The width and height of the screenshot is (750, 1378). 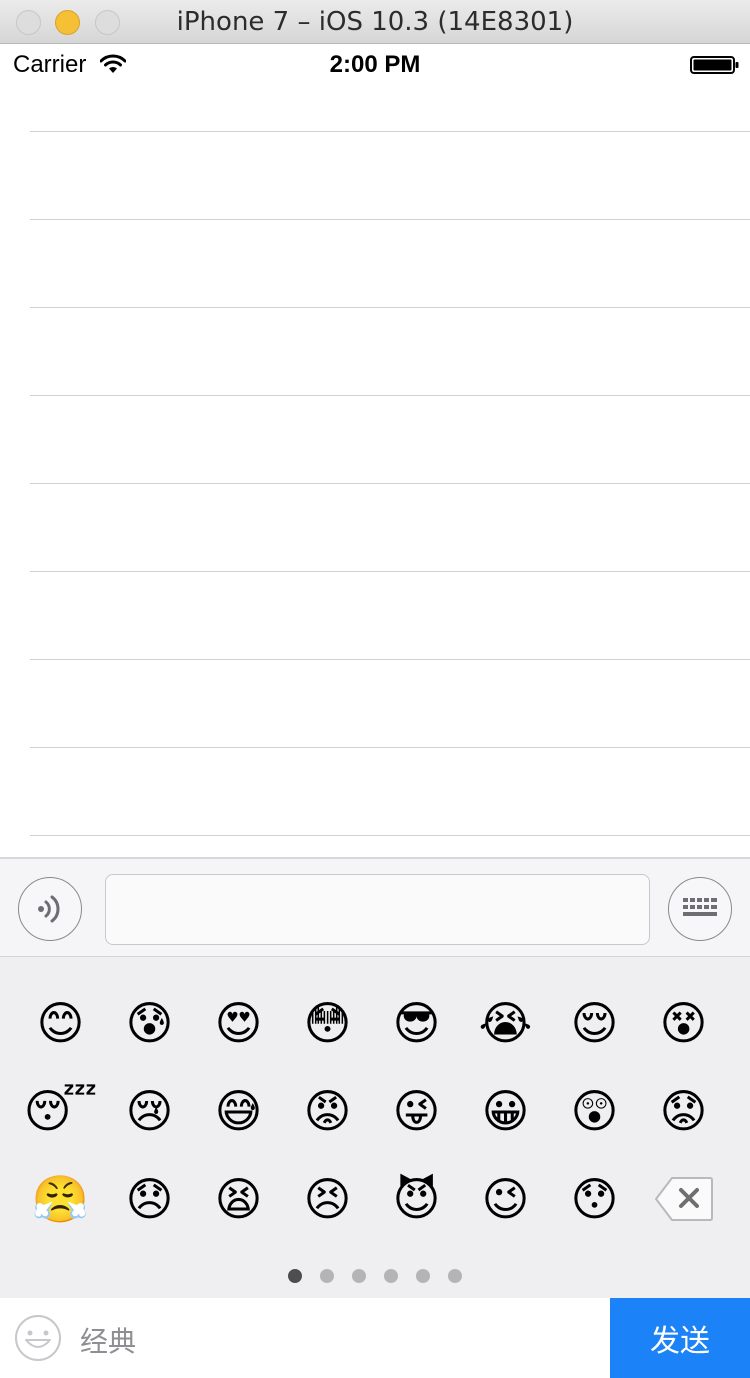 What do you see at coordinates (60, 1023) in the screenshot?
I see `emoji-key: 😊` at bounding box center [60, 1023].